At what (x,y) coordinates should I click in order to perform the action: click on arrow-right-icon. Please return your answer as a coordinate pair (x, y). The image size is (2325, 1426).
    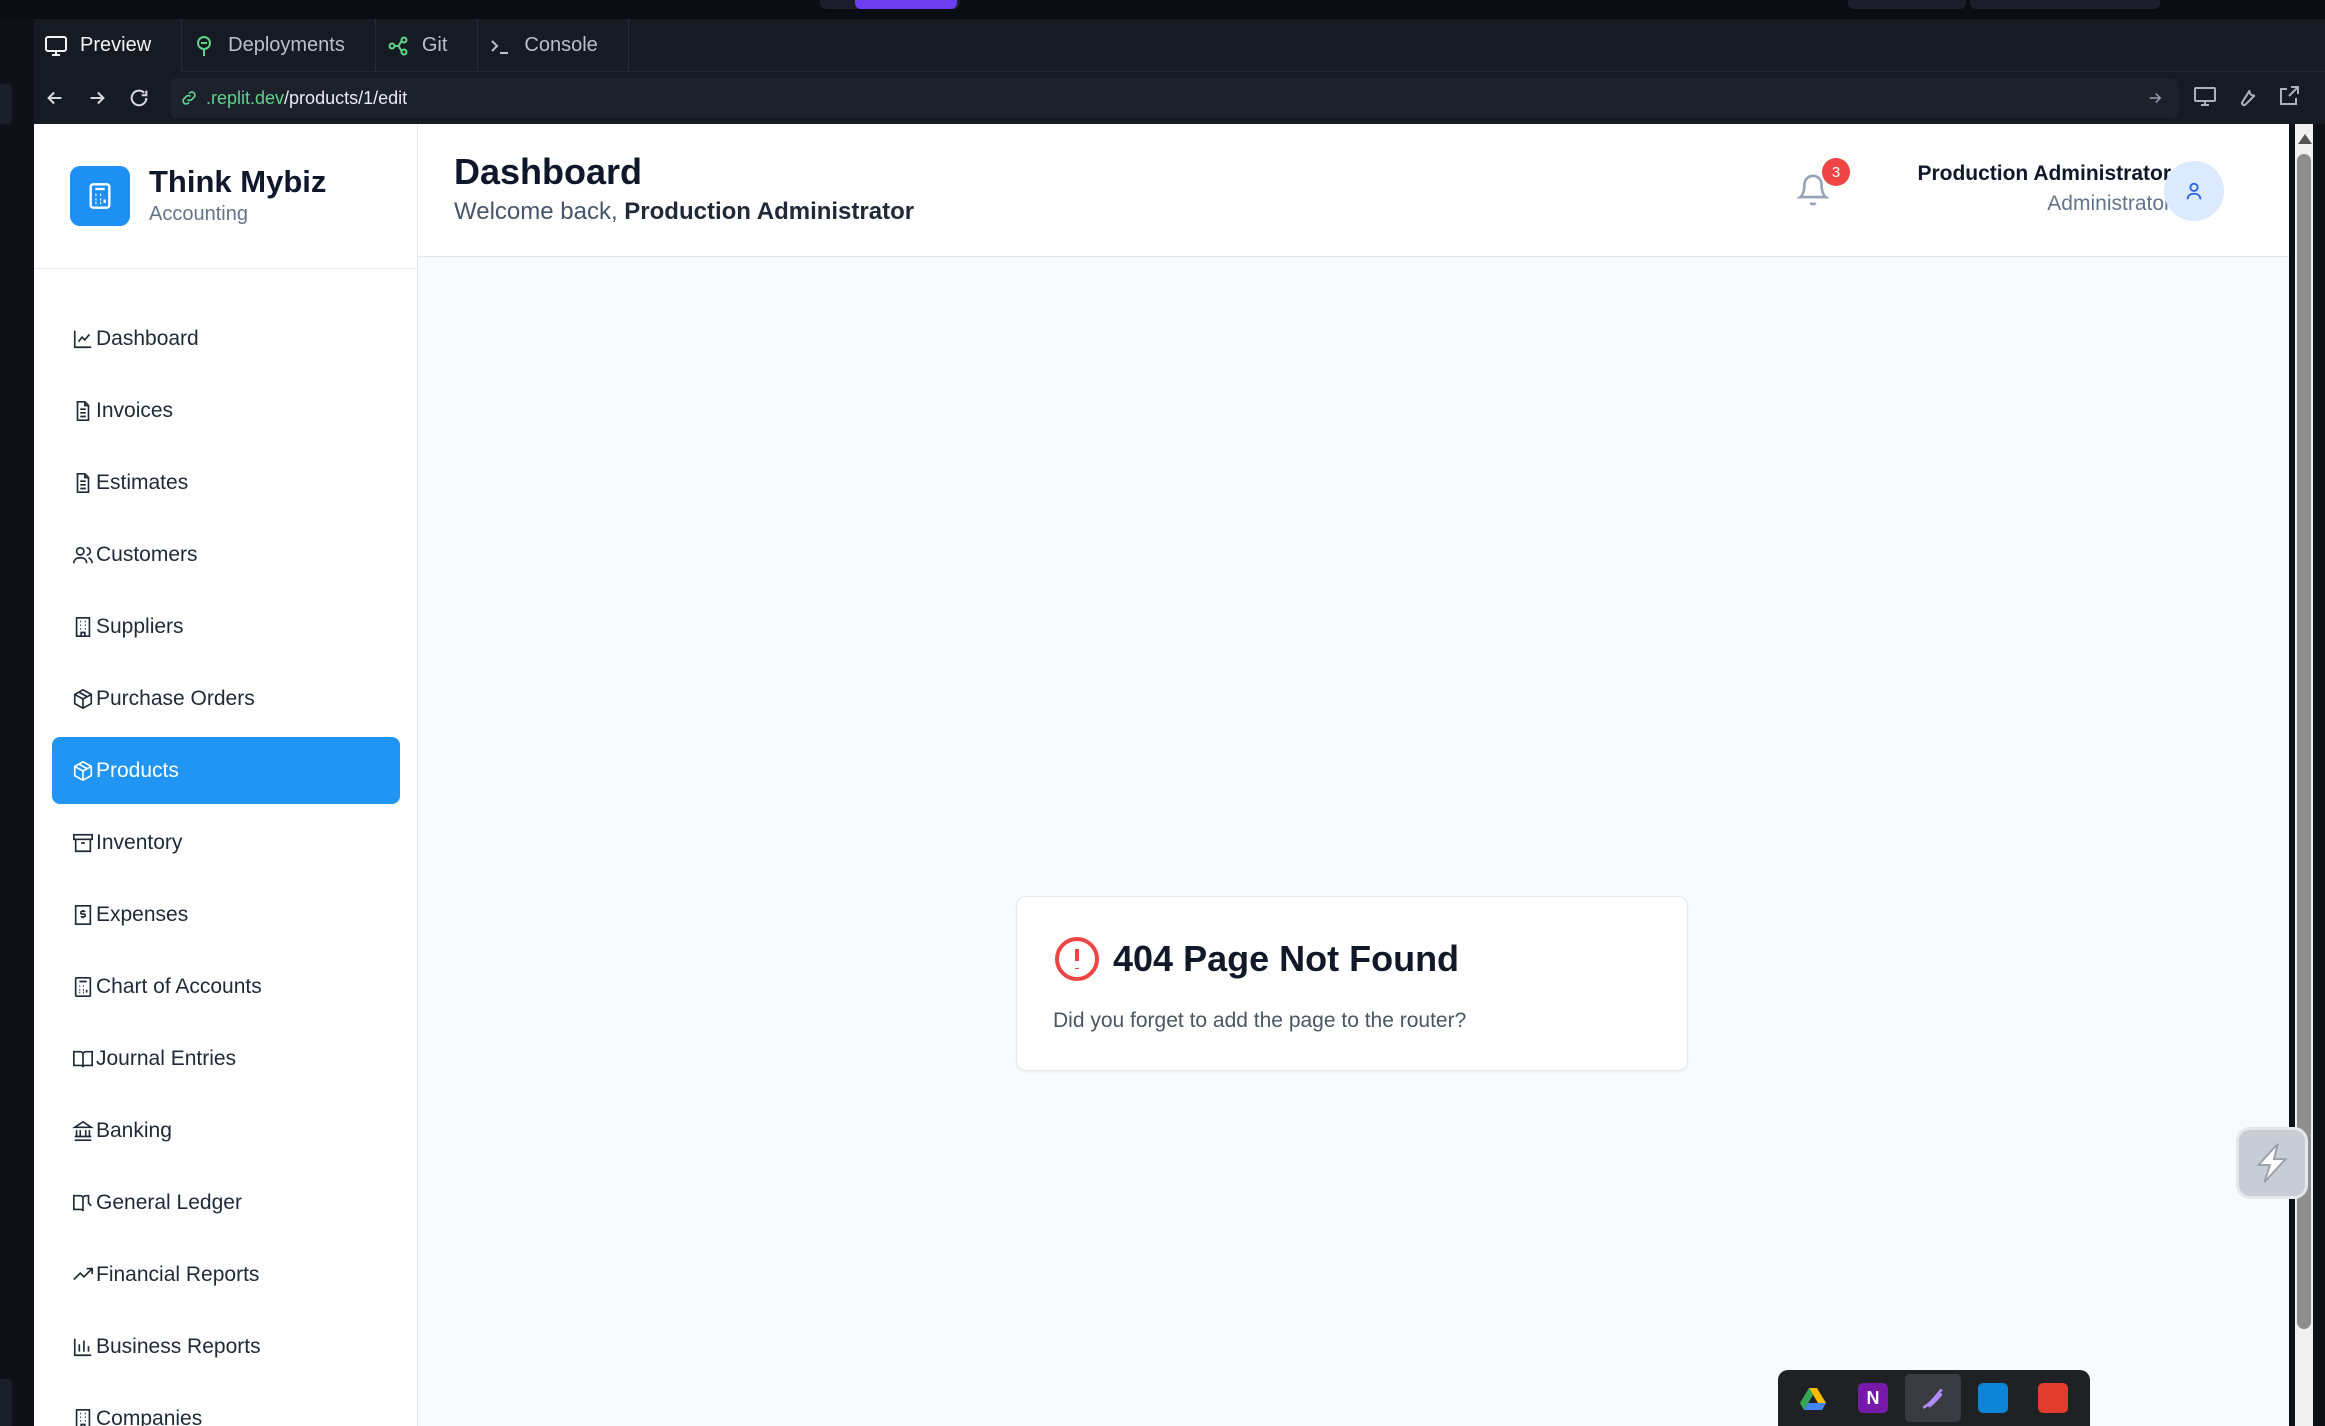
    Looking at the image, I should click on (97, 98).